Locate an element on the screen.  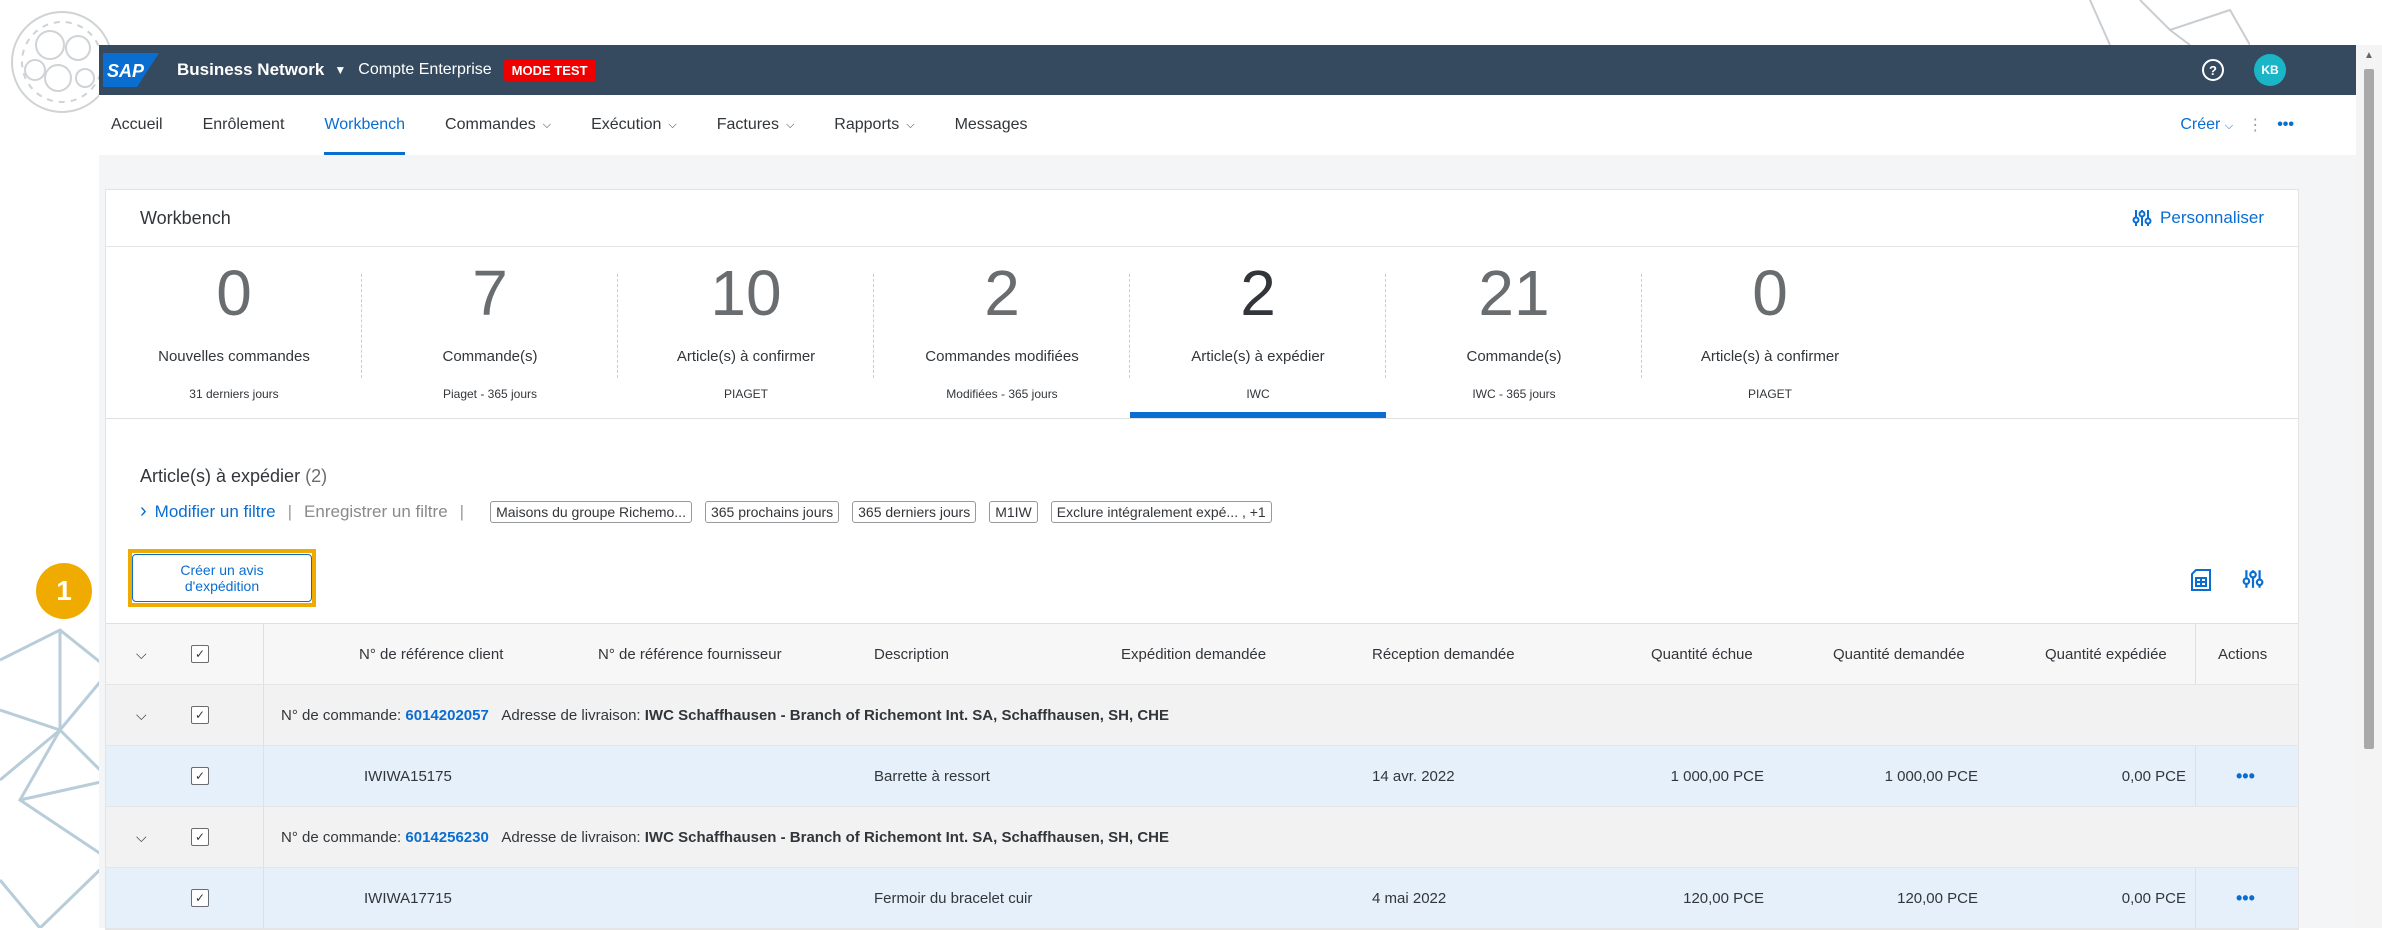
tile-sublabel: PIAGET is located at coordinates (1769, 394).